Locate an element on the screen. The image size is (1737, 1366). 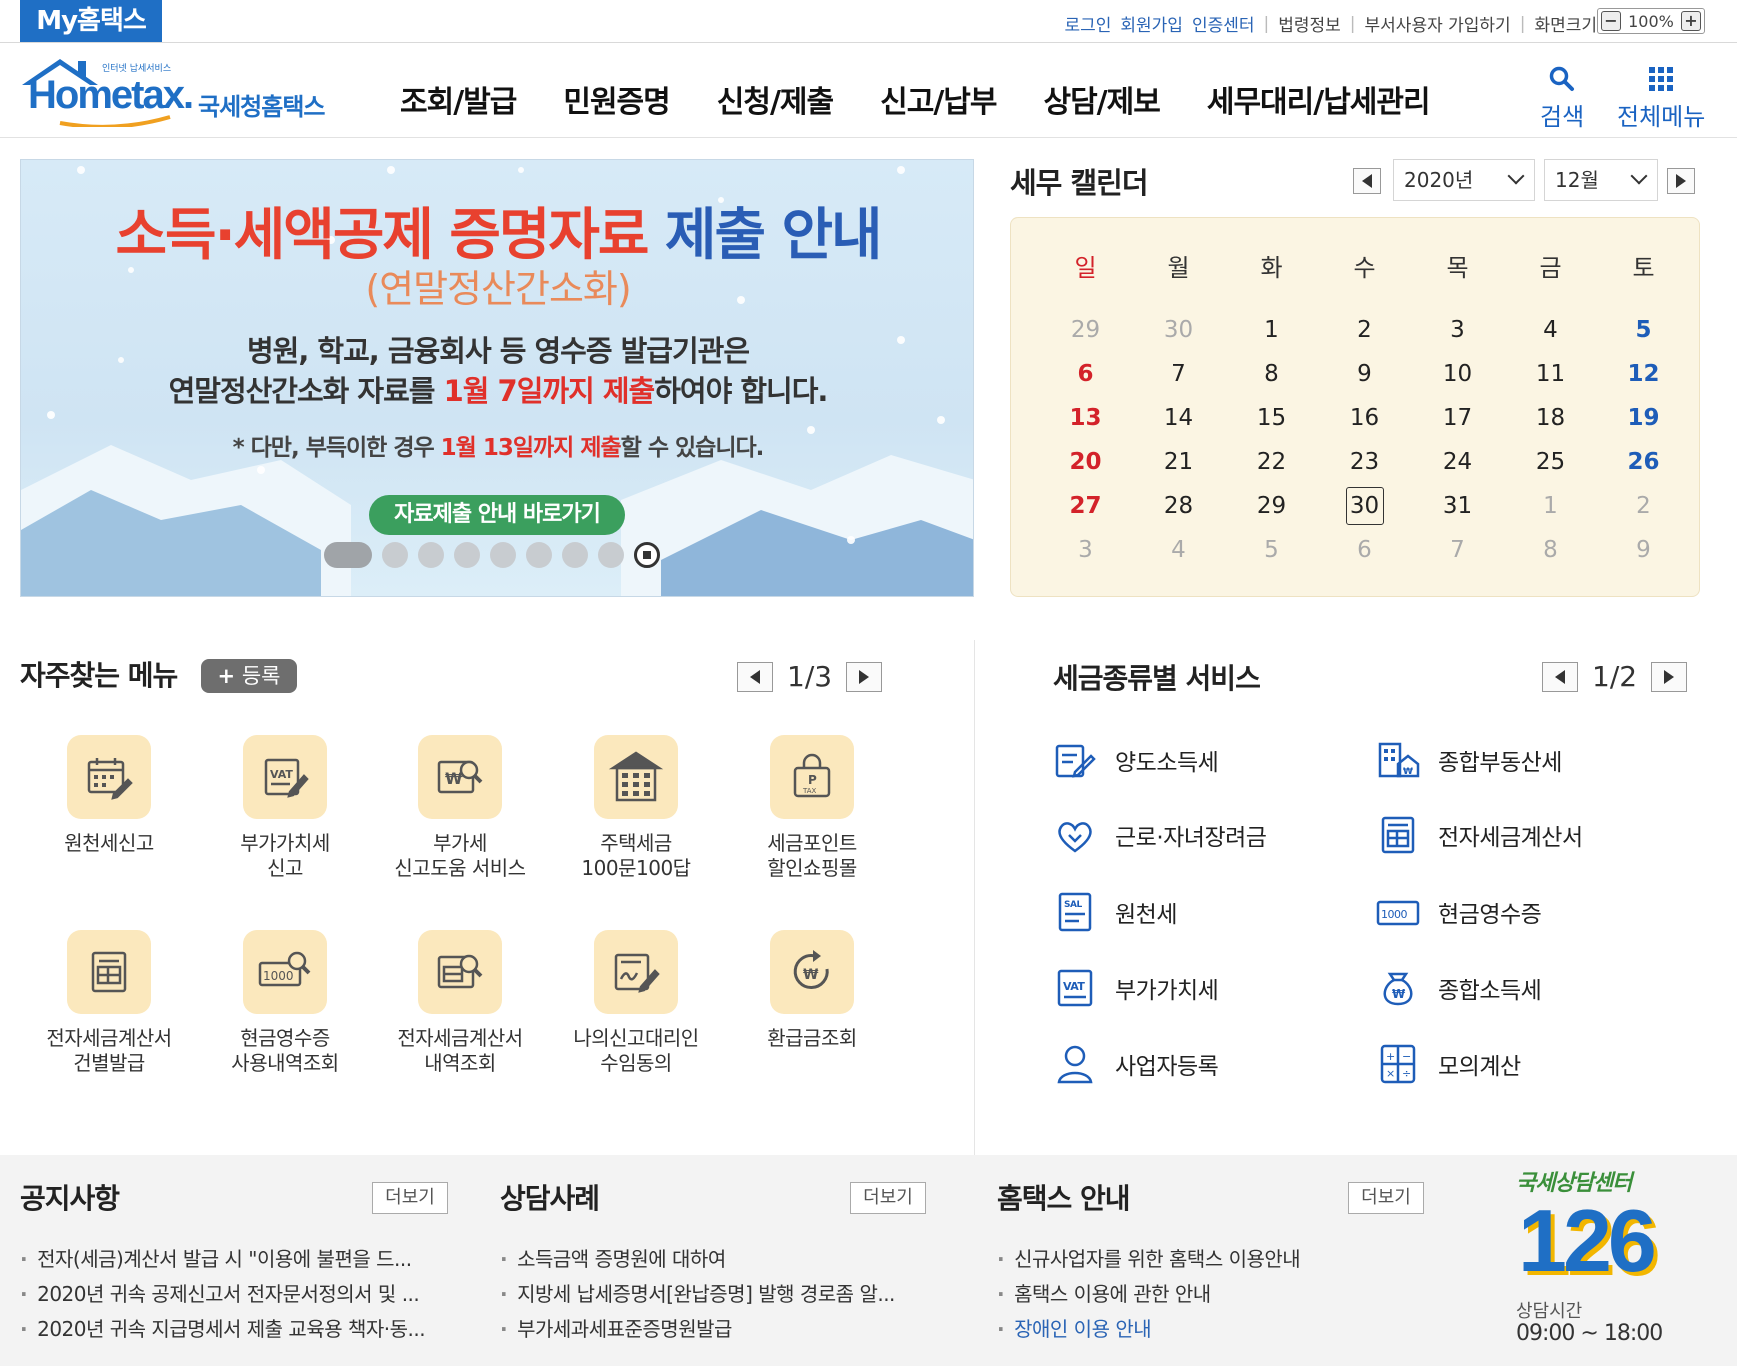
frequent-next-button is located at coordinates (864, 676).